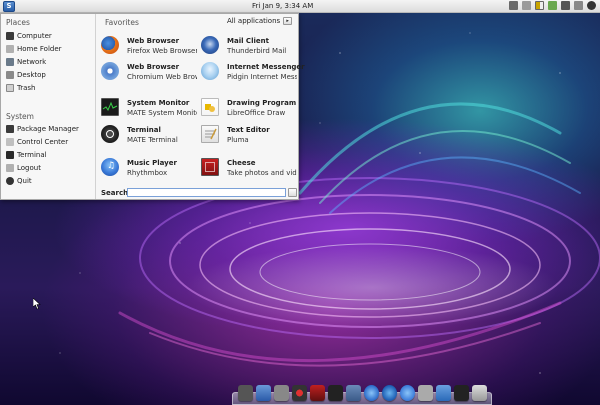  What do you see at coordinates (335, 393) in the screenshot?
I see `dock-camera-icon` at bounding box center [335, 393].